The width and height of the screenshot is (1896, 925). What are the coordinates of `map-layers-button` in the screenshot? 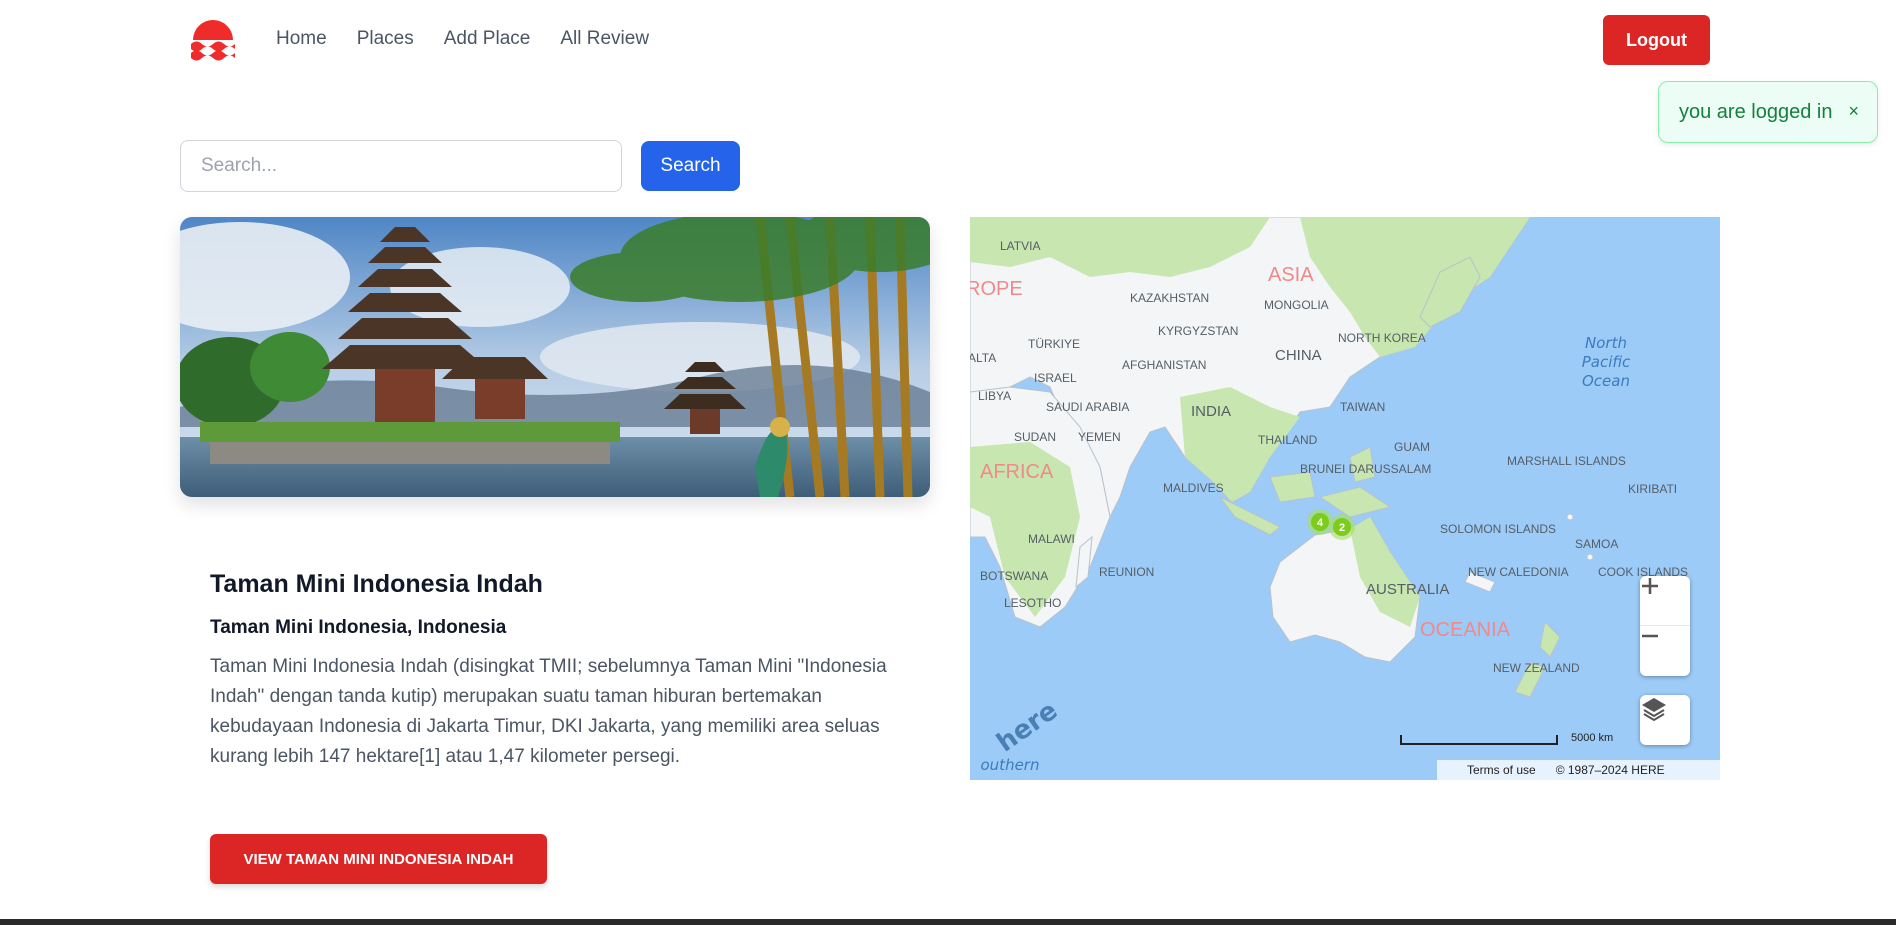 It's located at (1665, 720).